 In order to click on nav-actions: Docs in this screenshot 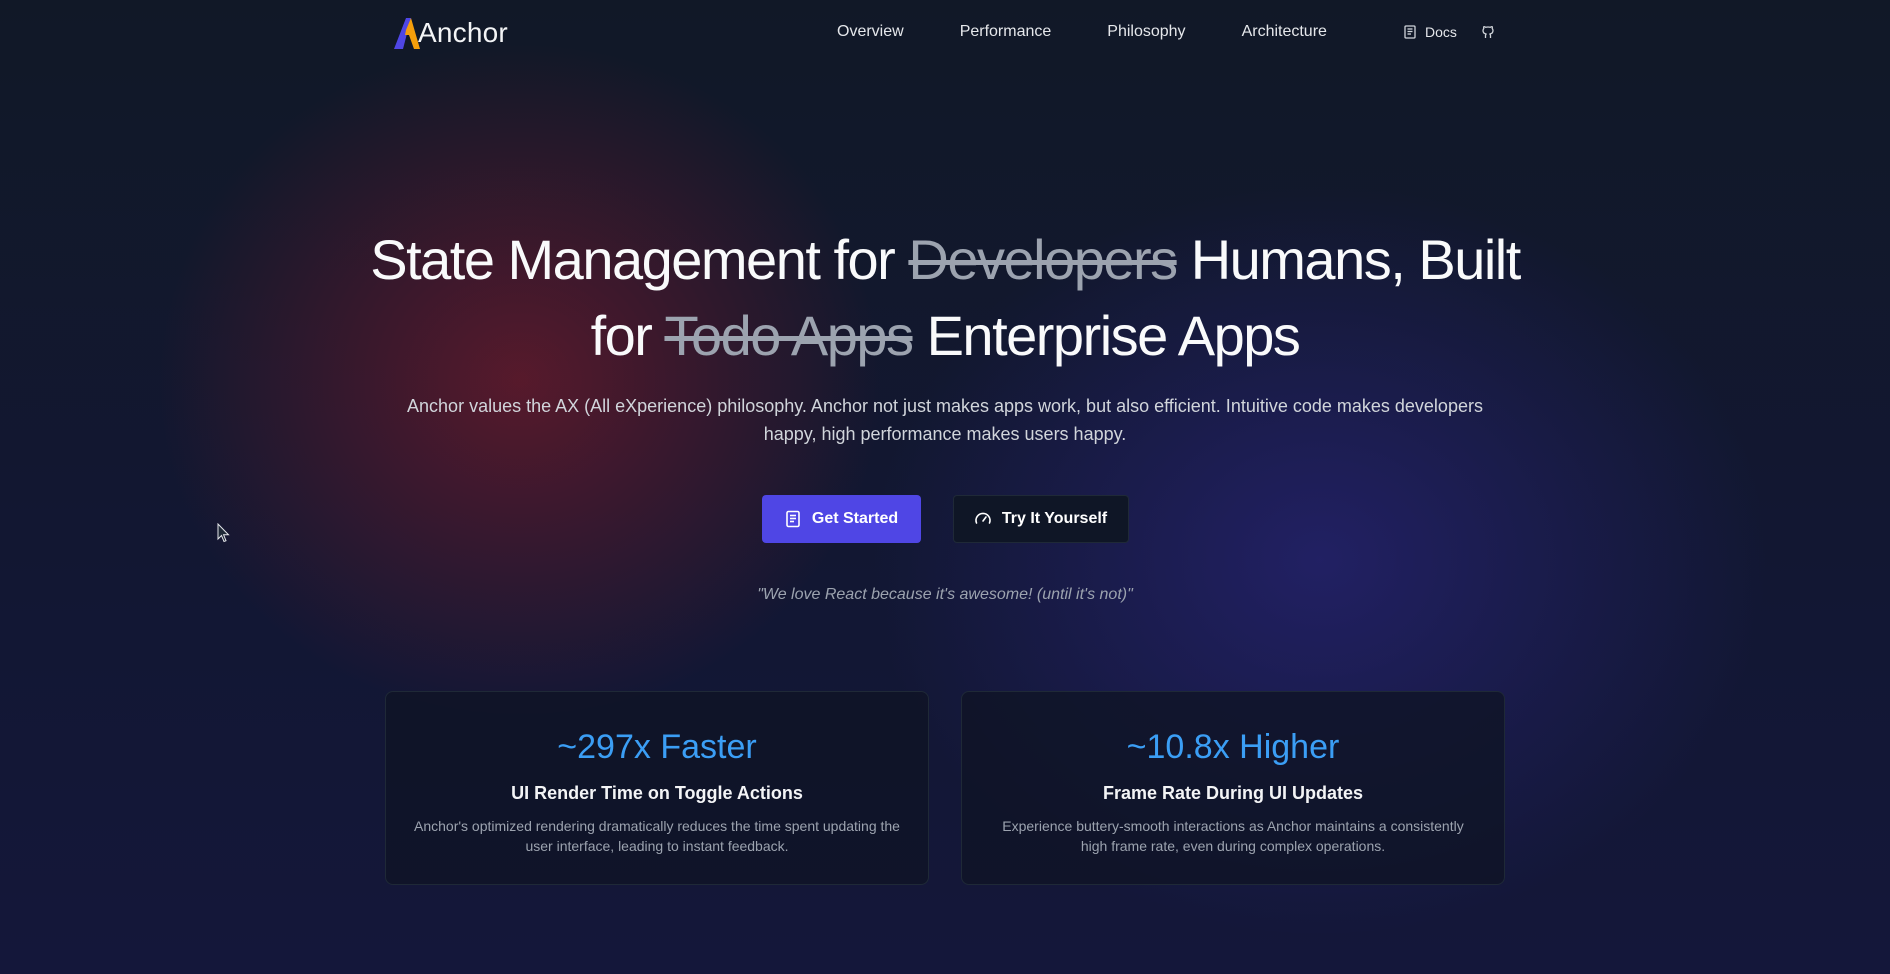, I will do `click(1449, 32)`.